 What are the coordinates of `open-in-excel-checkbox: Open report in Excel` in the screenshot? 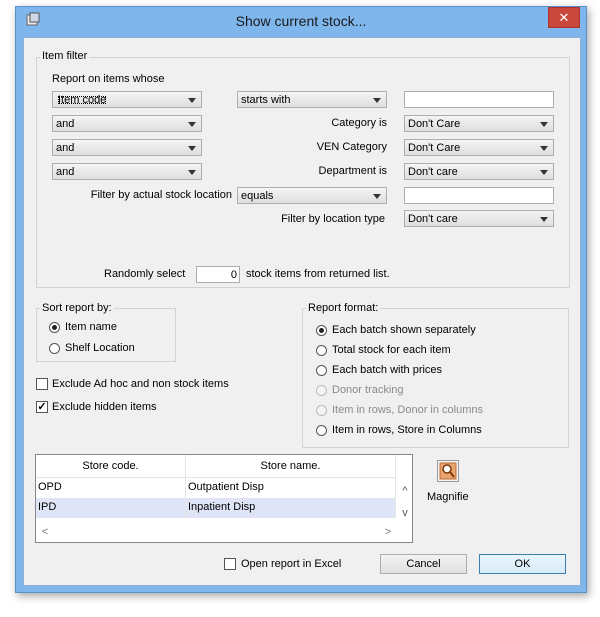 It's located at (294, 565).